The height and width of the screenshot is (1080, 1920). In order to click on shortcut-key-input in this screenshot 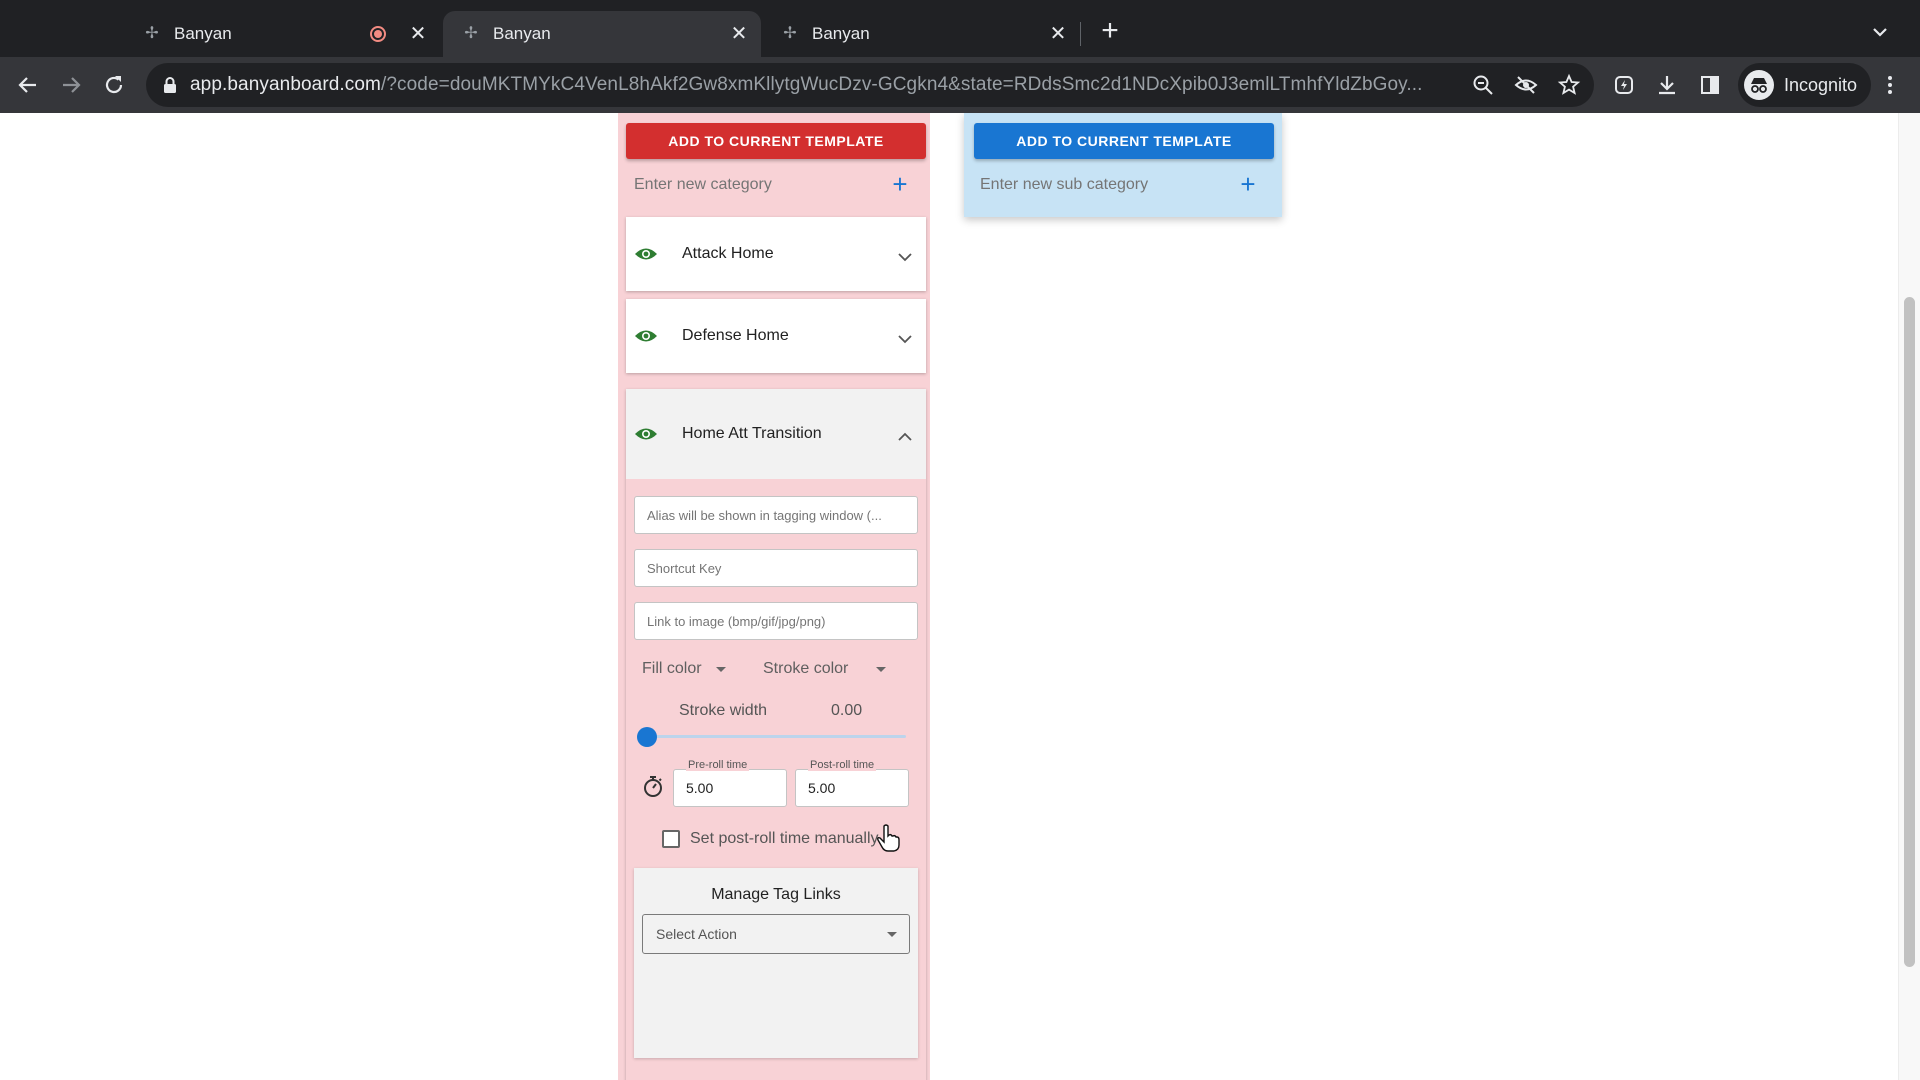, I will do `click(776, 568)`.